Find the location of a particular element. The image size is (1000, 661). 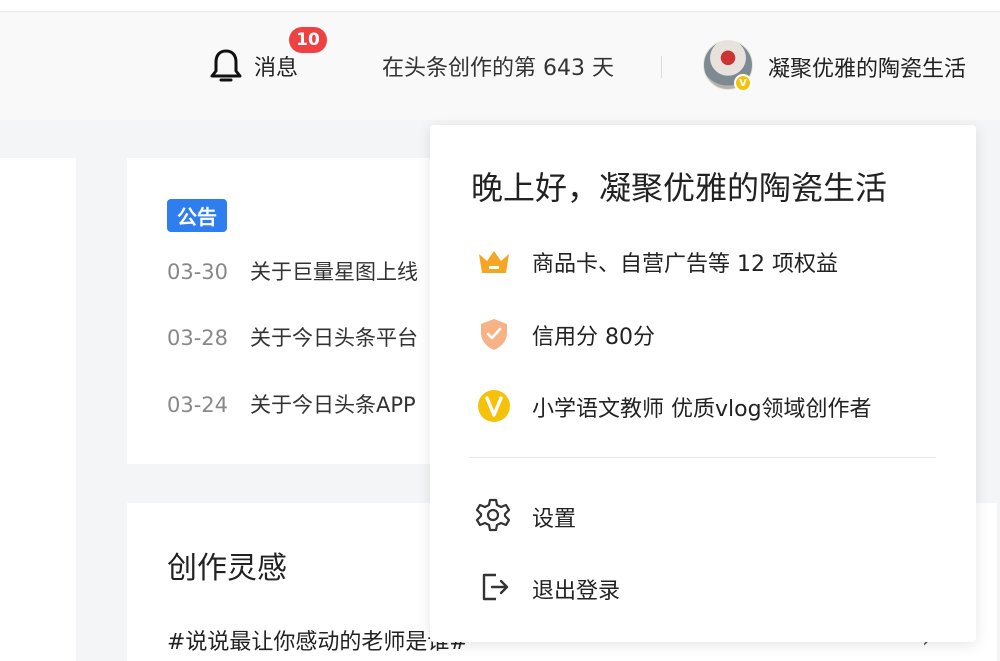

notice-tag: 公告 is located at coordinates (197, 215).